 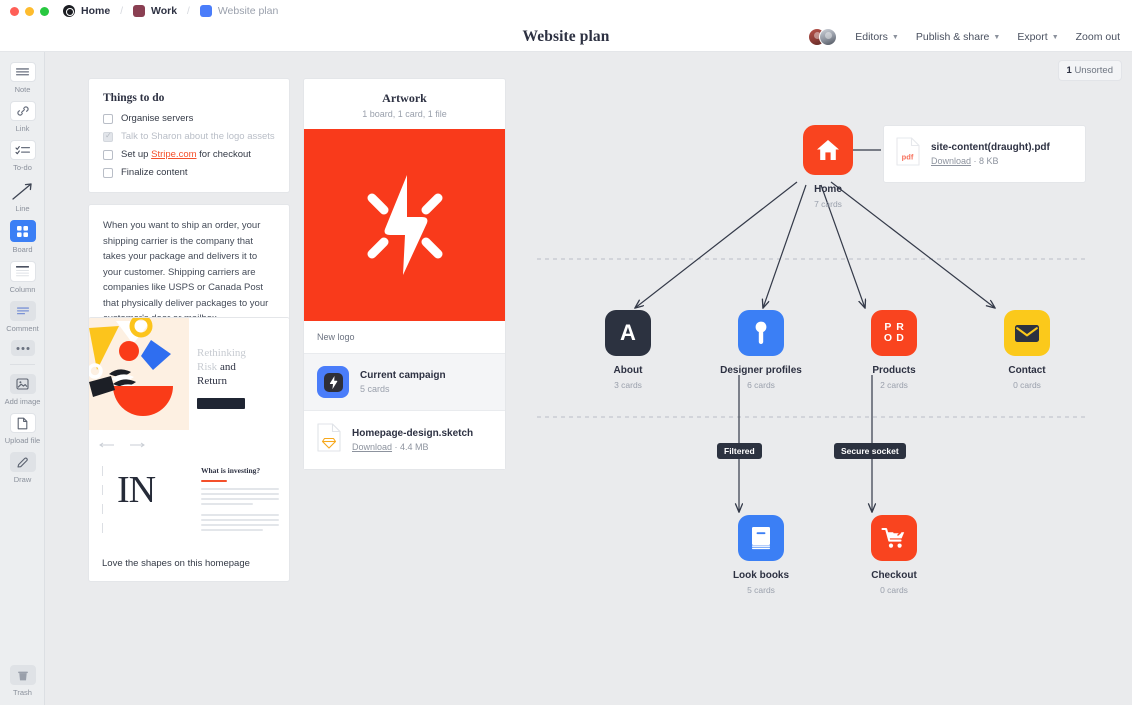 I want to click on sidebar-item-label: Link, so click(x=22, y=128).